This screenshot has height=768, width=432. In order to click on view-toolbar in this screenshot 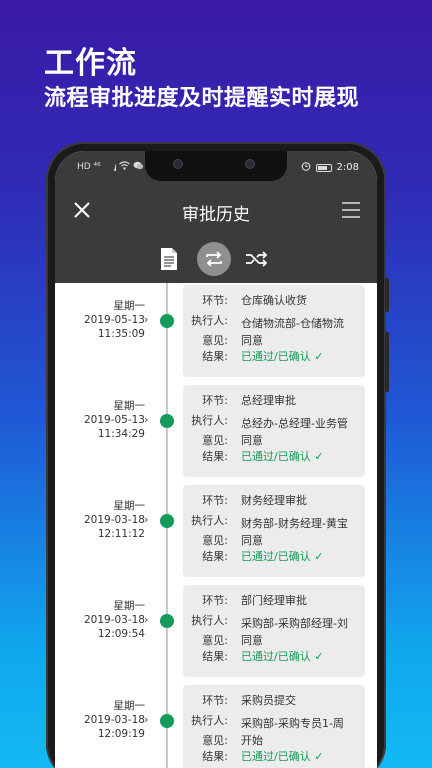, I will do `click(216, 259)`.